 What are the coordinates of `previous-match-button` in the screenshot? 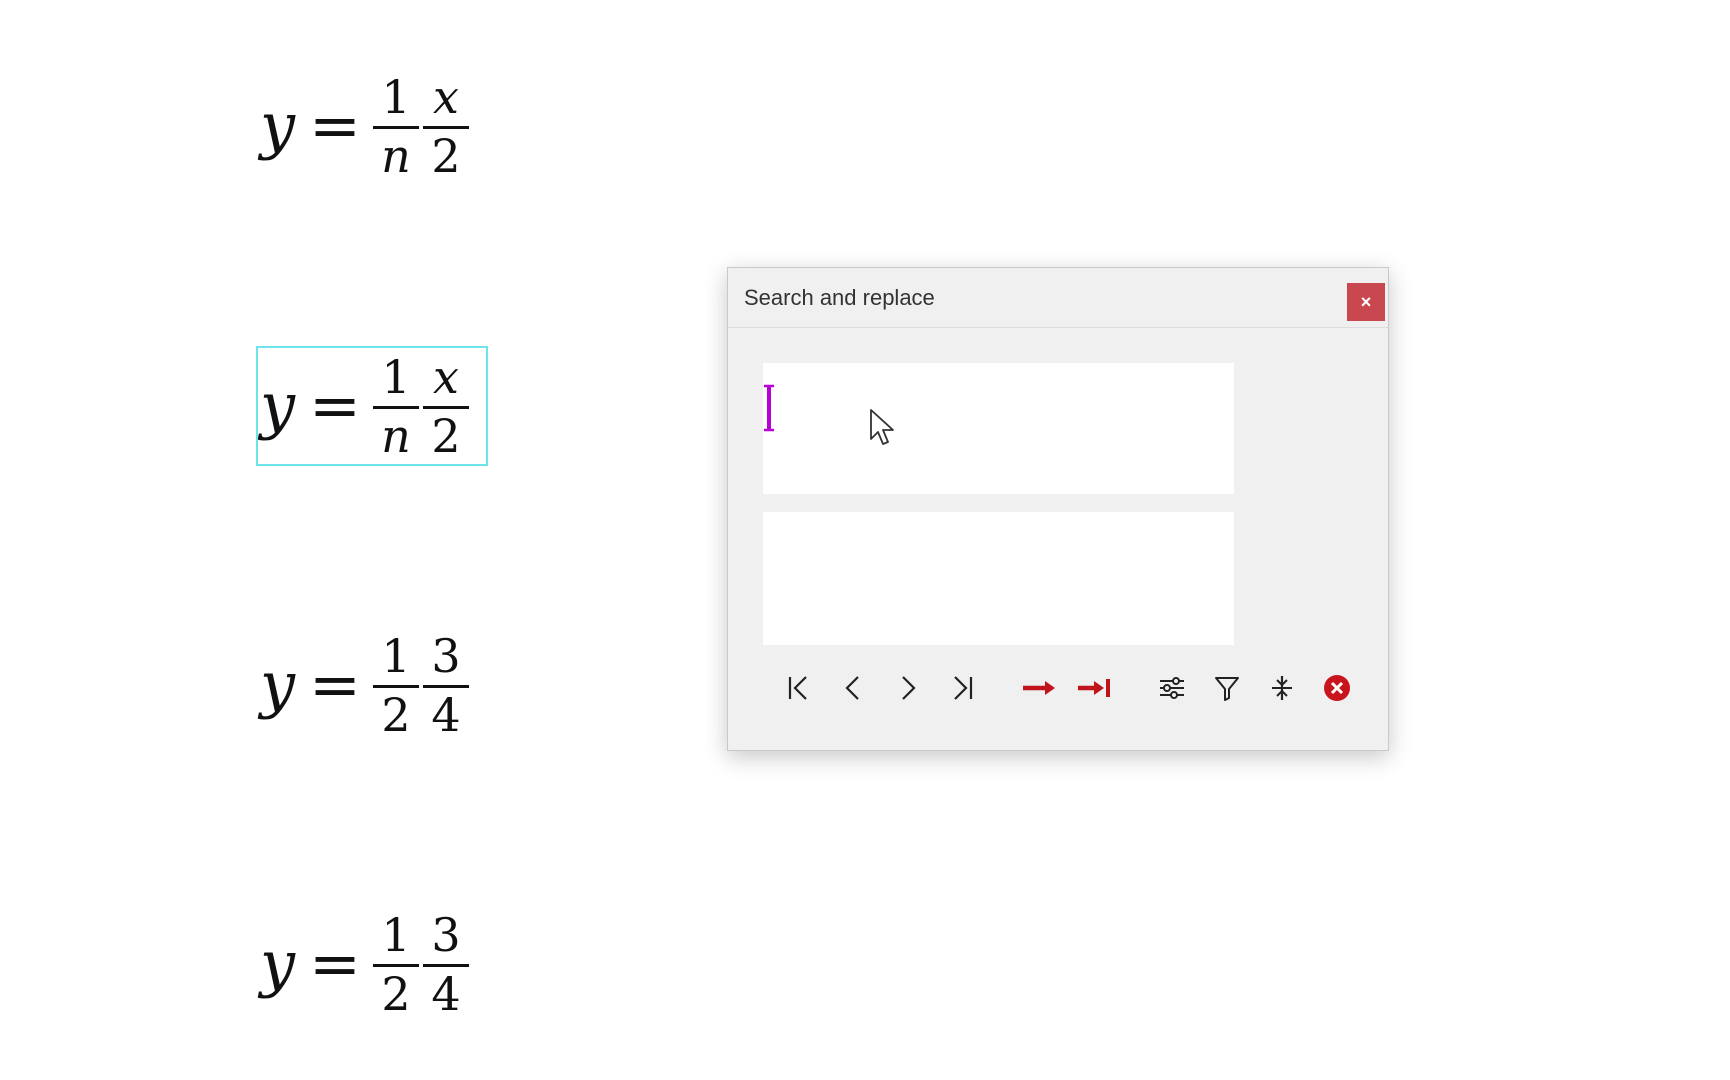 It's located at (853, 688).